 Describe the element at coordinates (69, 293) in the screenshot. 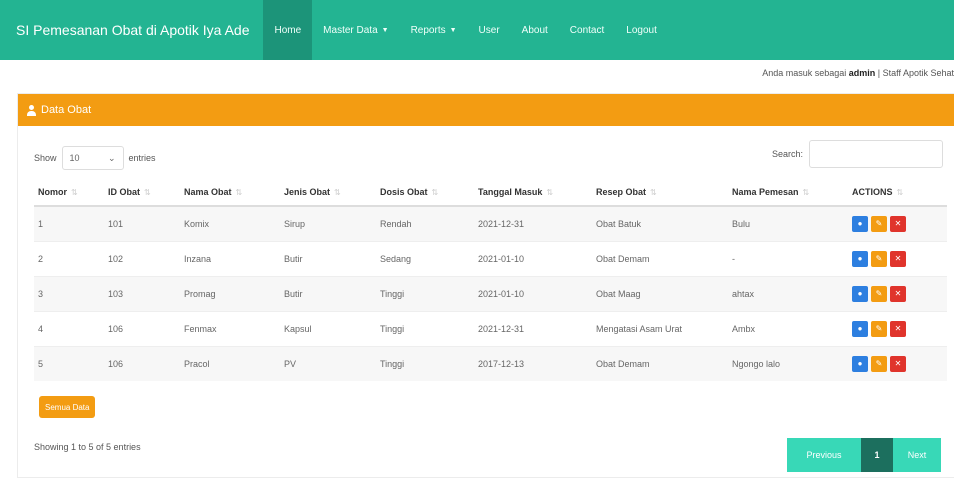

I see `cell-nomor: 3` at that location.